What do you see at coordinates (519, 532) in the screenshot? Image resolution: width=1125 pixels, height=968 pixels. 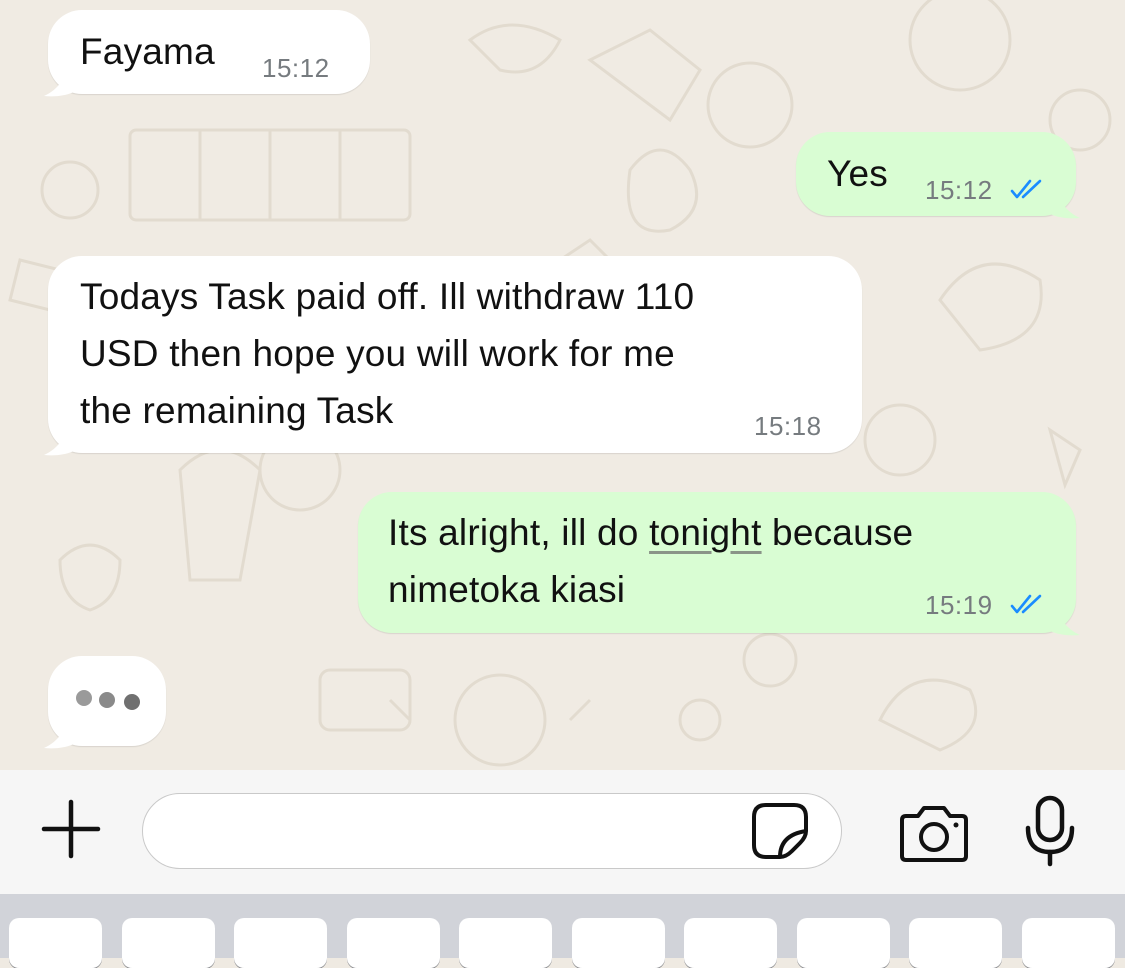 I see `message-text-part: Its alright, ill do` at bounding box center [519, 532].